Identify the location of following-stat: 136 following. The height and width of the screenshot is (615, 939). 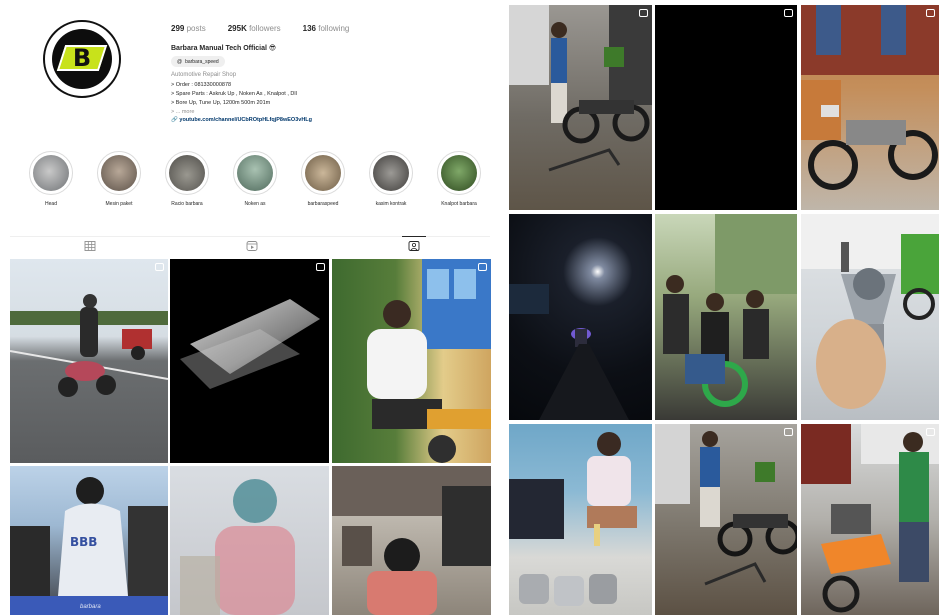
(326, 28).